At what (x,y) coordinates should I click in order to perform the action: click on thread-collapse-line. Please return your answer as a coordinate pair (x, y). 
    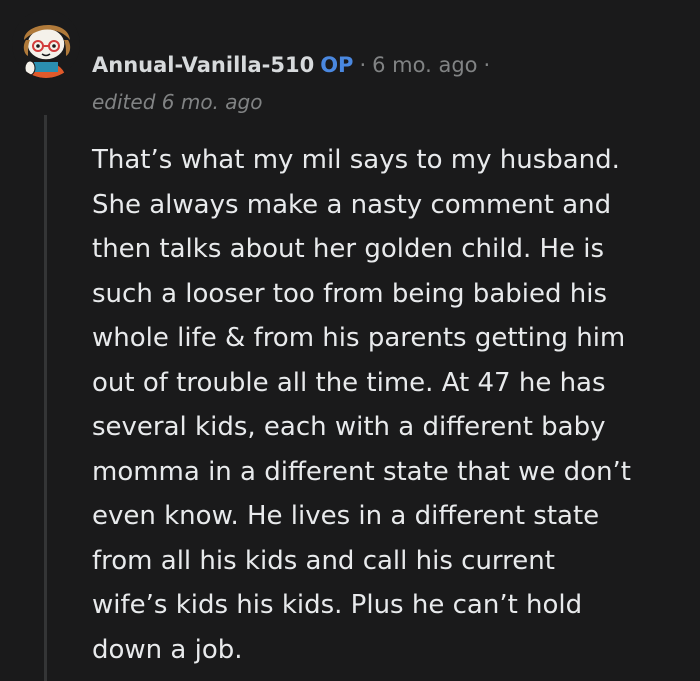
    Looking at the image, I should click on (45, 398).